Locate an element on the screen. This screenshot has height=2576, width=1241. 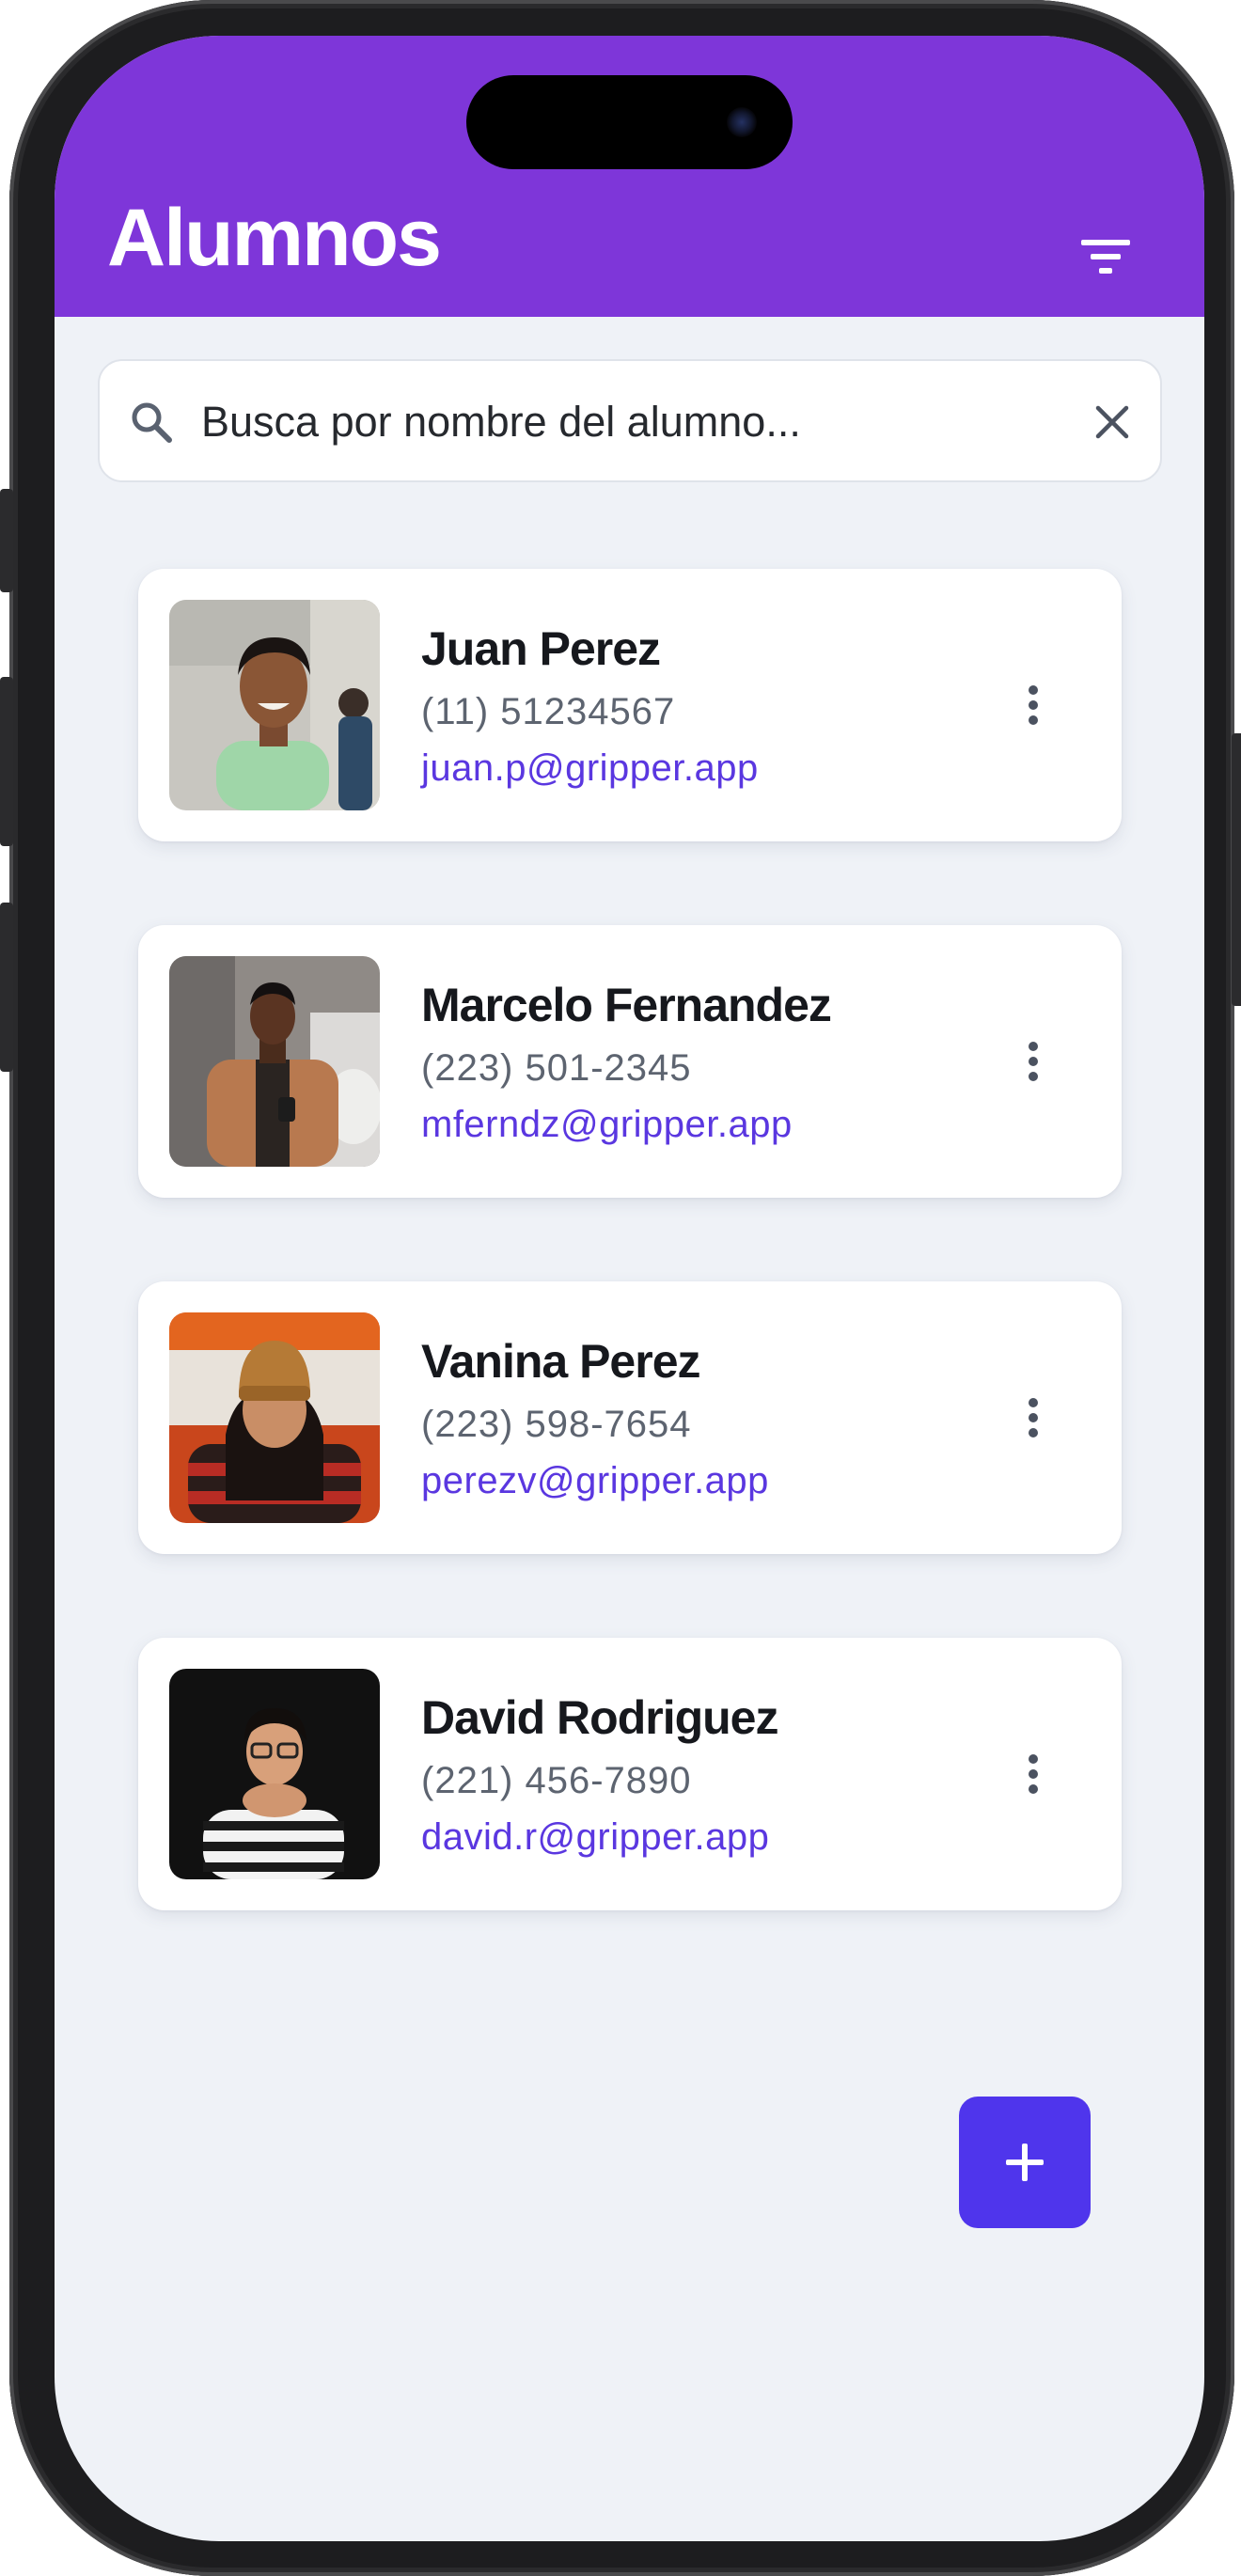
clear-search-button is located at coordinates (1112, 423).